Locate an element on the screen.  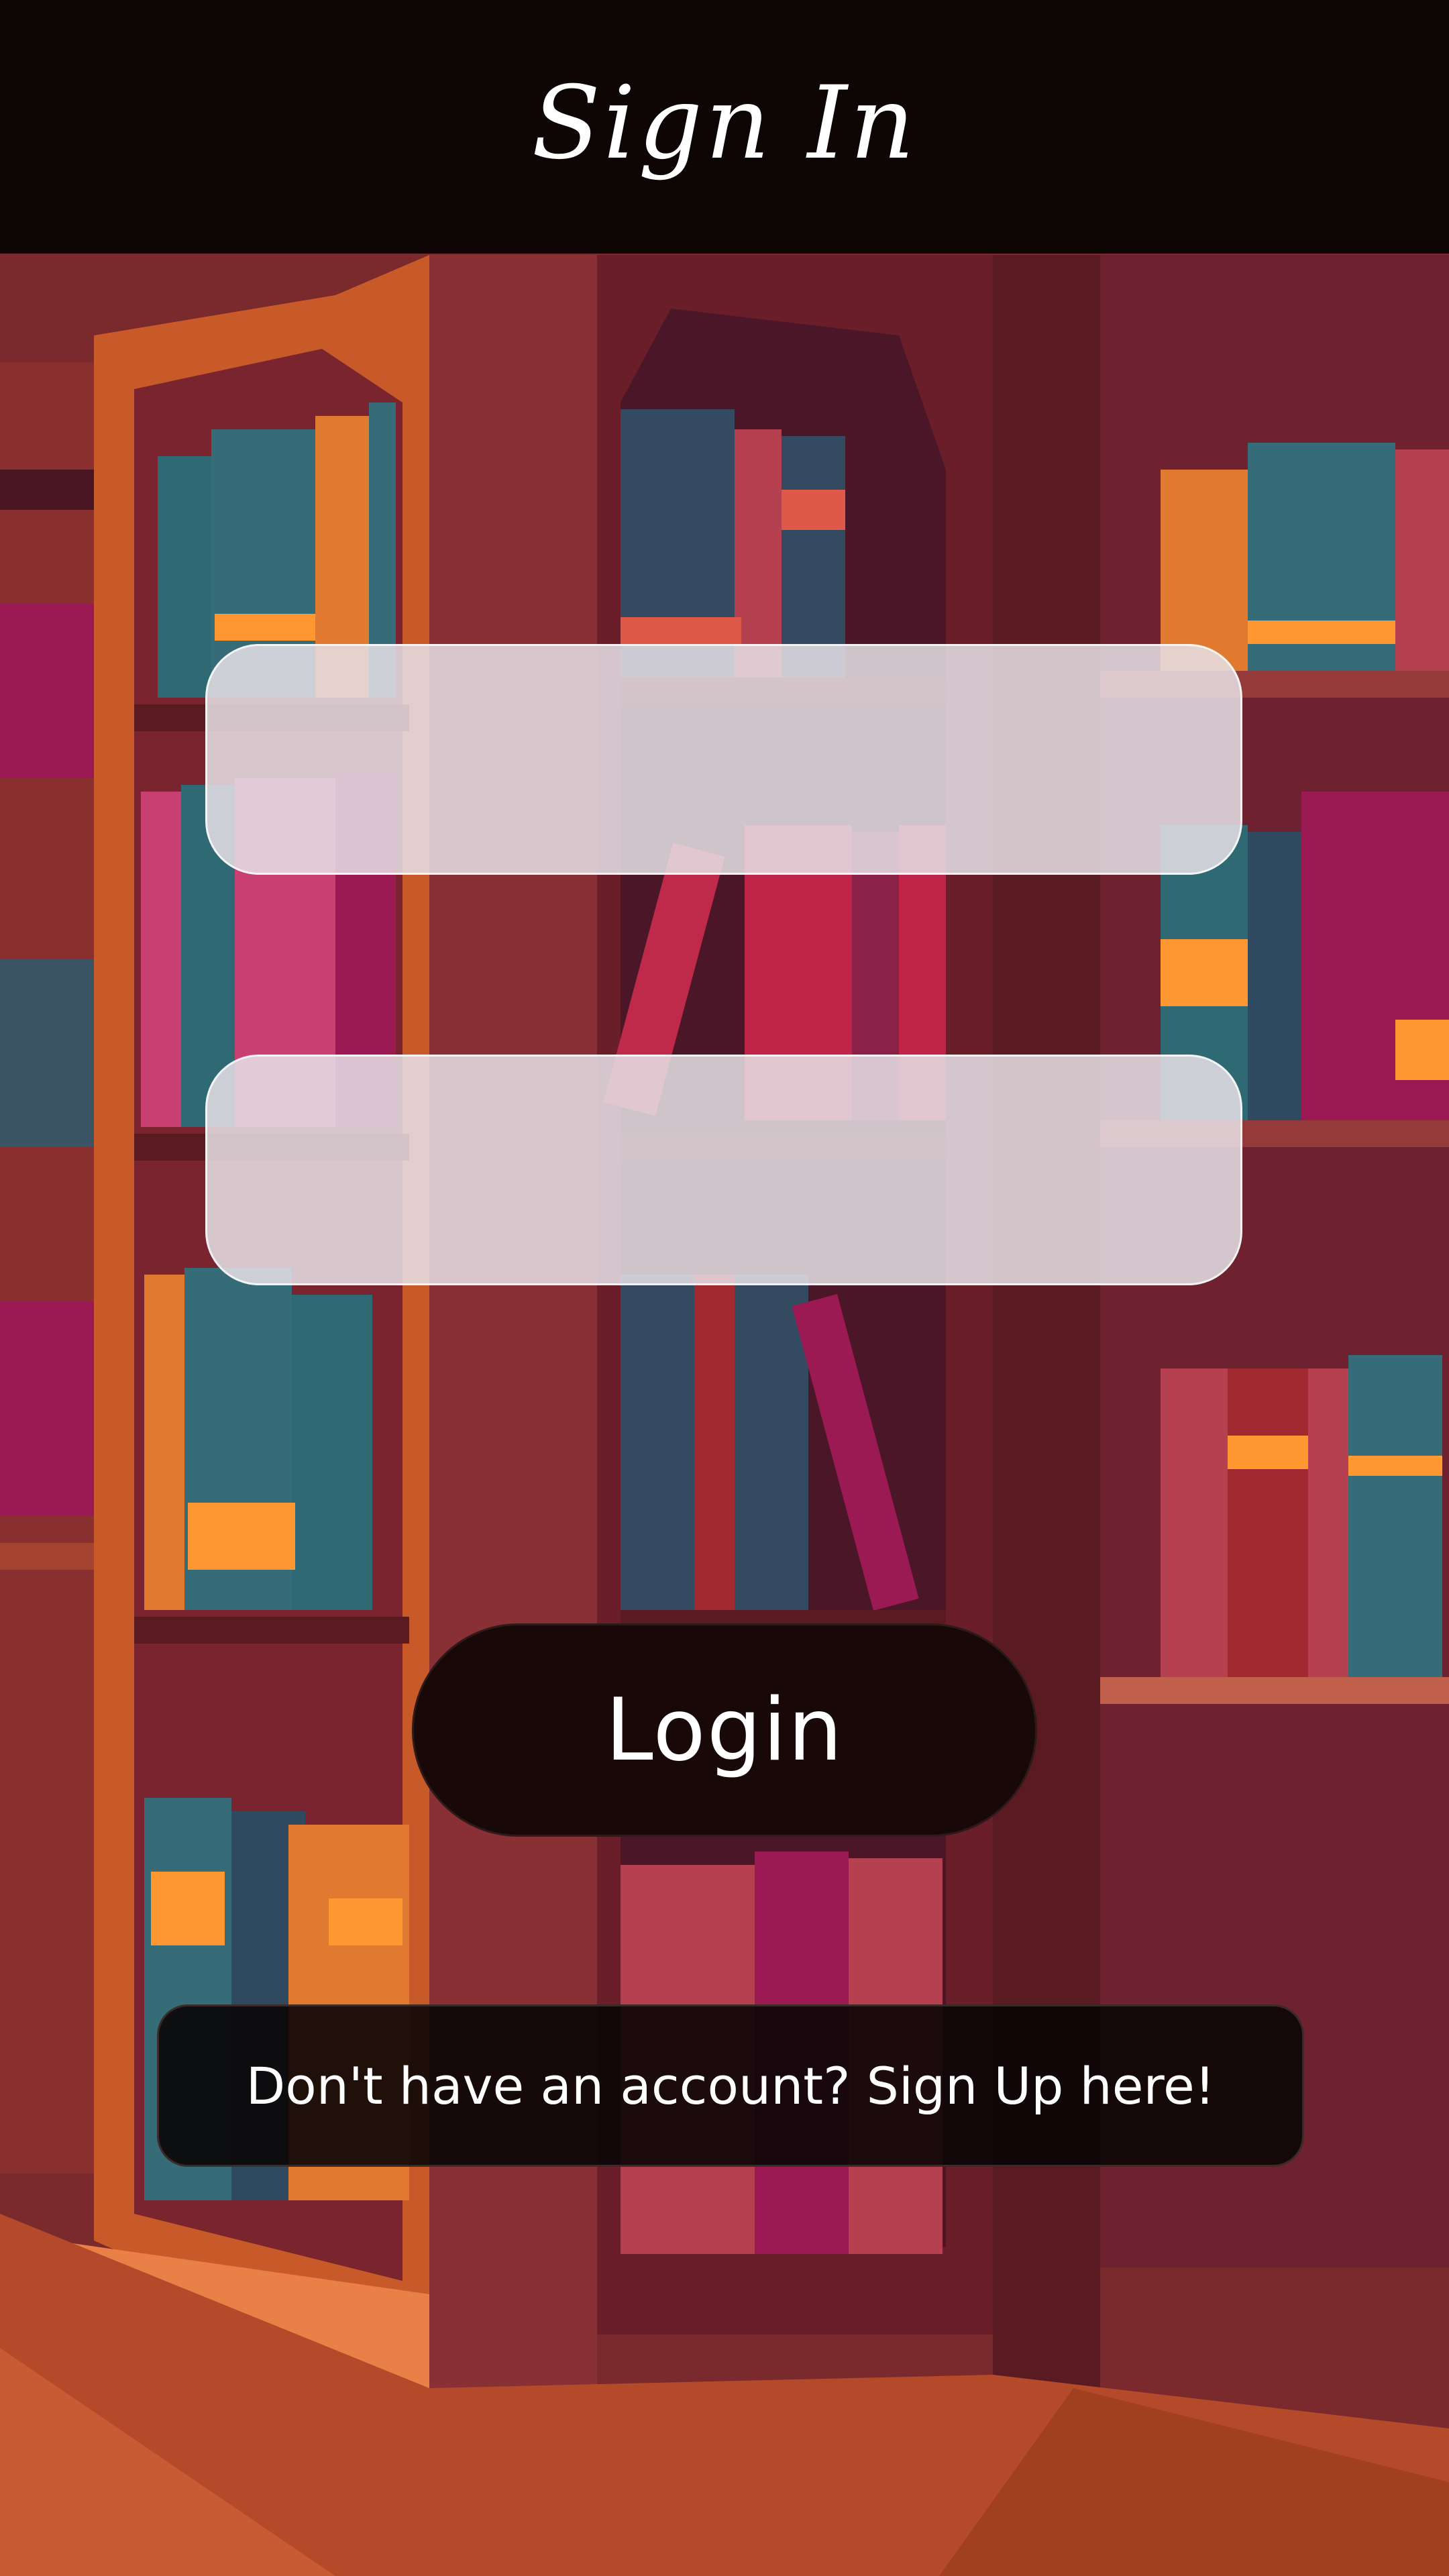
header-bar: Sign In is located at coordinates (724, 127).